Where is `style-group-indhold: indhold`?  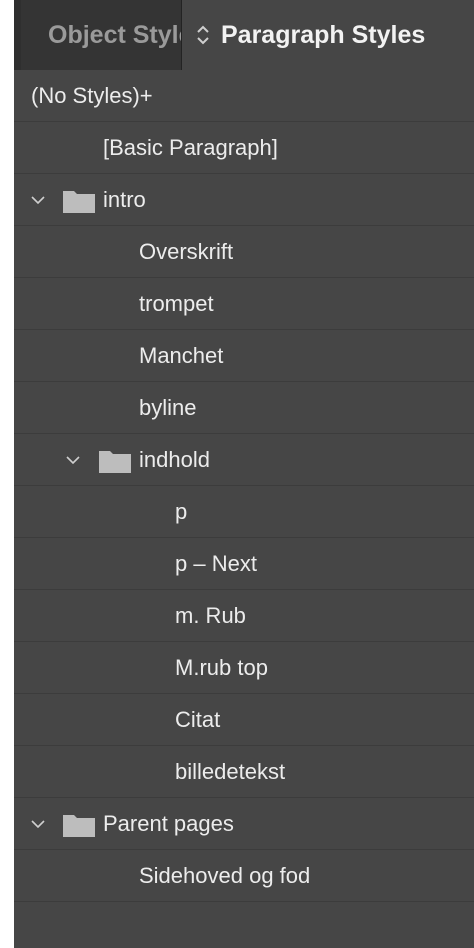 style-group-indhold: indhold is located at coordinates (244, 460).